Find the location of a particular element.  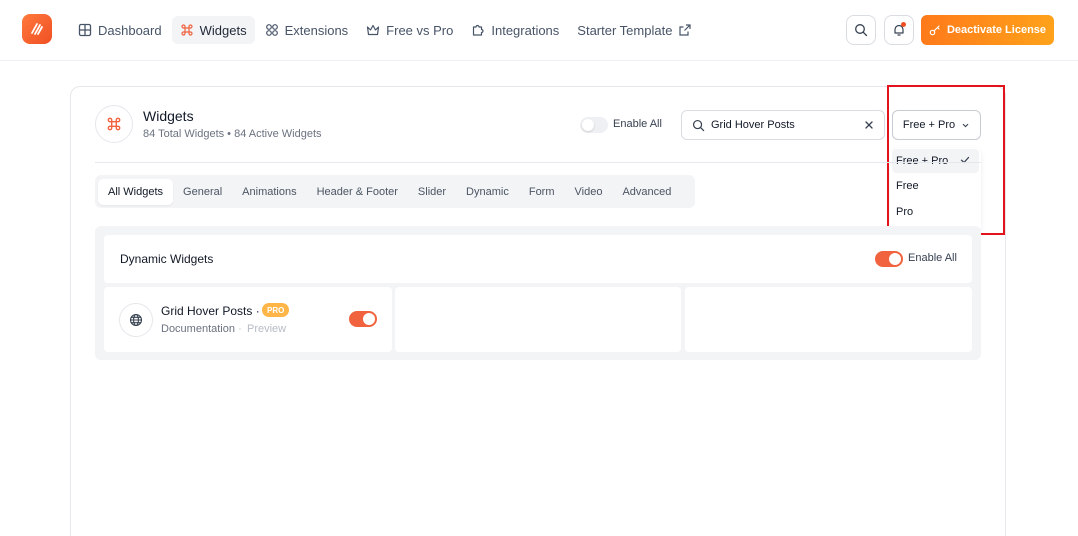

tab-general: General is located at coordinates (202, 192).